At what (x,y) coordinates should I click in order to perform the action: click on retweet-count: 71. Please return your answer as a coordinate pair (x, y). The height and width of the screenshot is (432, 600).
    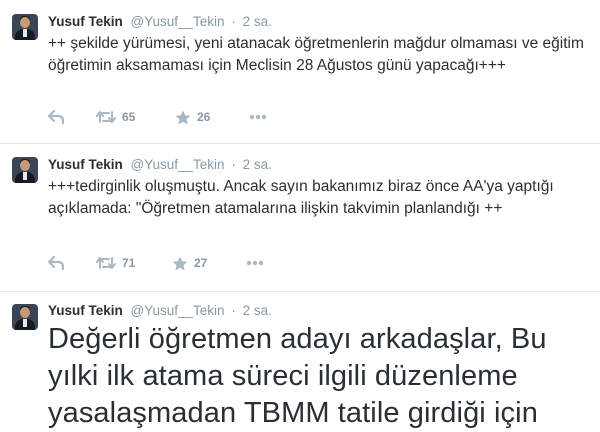
    Looking at the image, I should click on (129, 263).